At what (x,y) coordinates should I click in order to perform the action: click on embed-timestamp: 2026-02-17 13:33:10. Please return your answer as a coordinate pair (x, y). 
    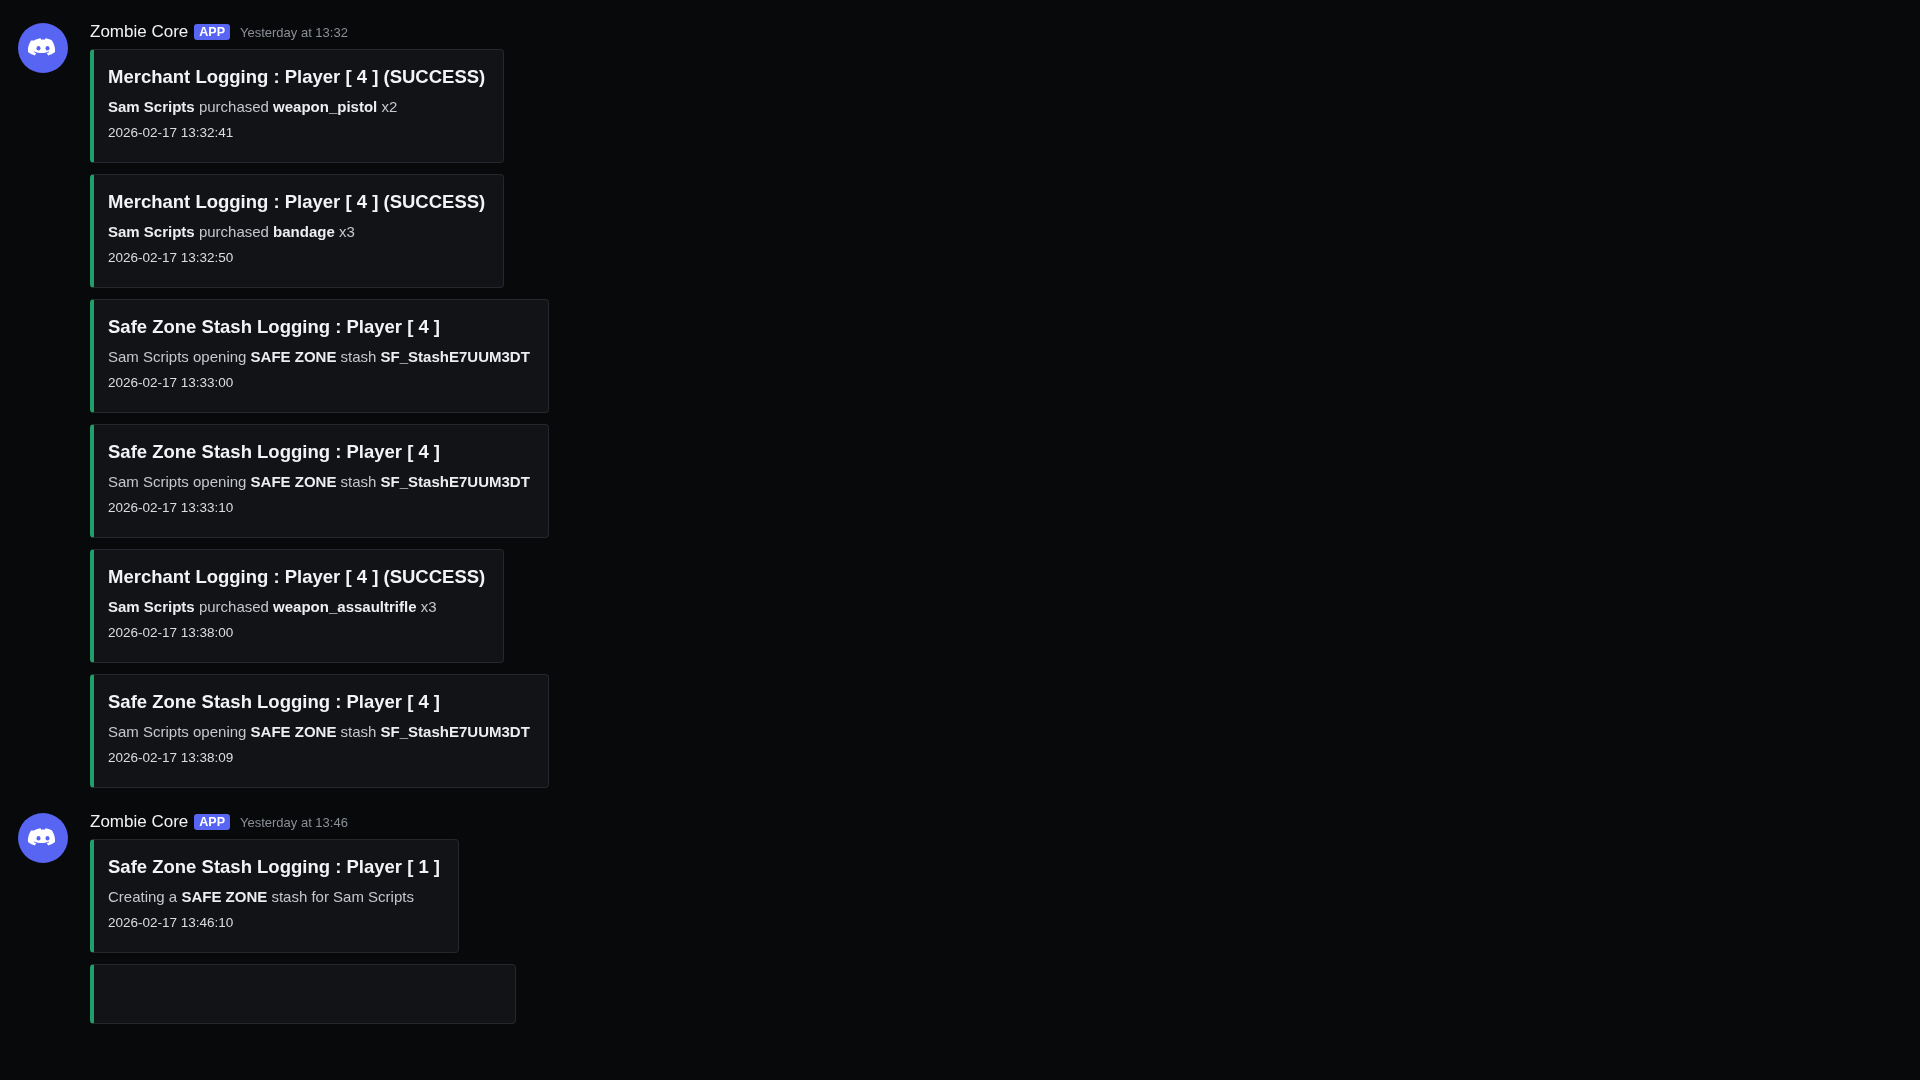
    Looking at the image, I should click on (171, 507).